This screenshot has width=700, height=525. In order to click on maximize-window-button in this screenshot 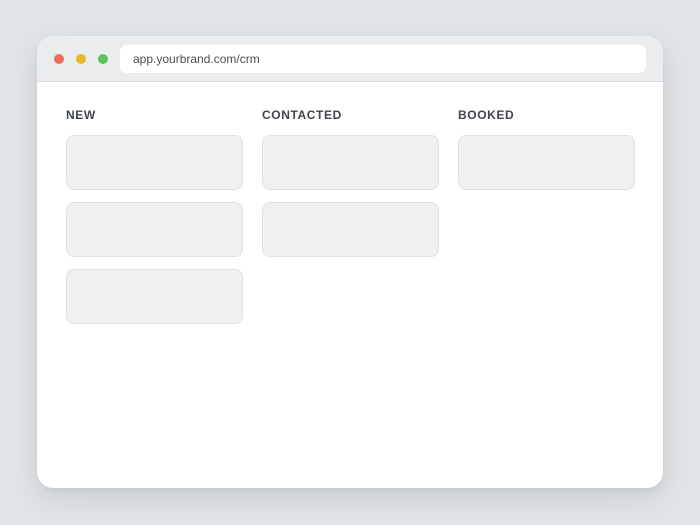, I will do `click(103, 59)`.